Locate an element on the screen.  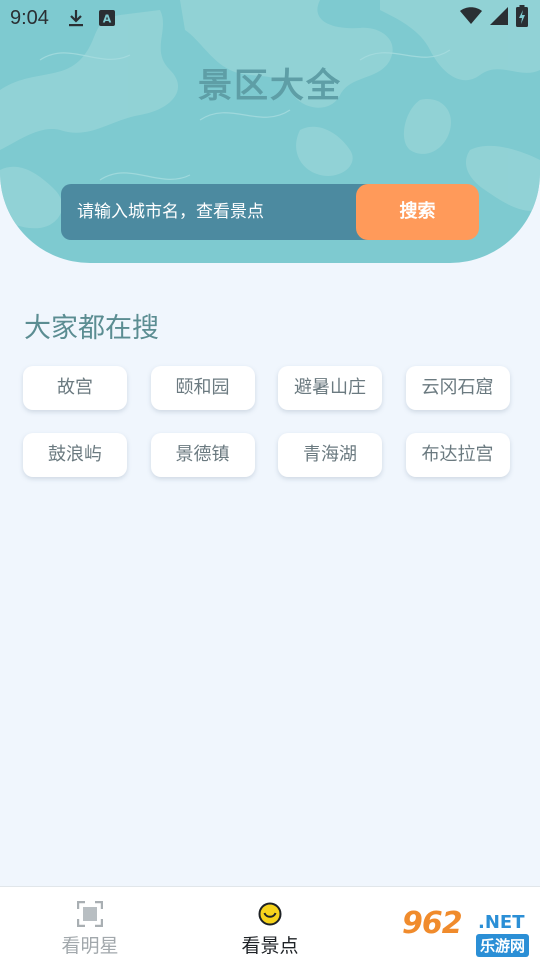
svg-text: A is located at coordinates (107, 19).